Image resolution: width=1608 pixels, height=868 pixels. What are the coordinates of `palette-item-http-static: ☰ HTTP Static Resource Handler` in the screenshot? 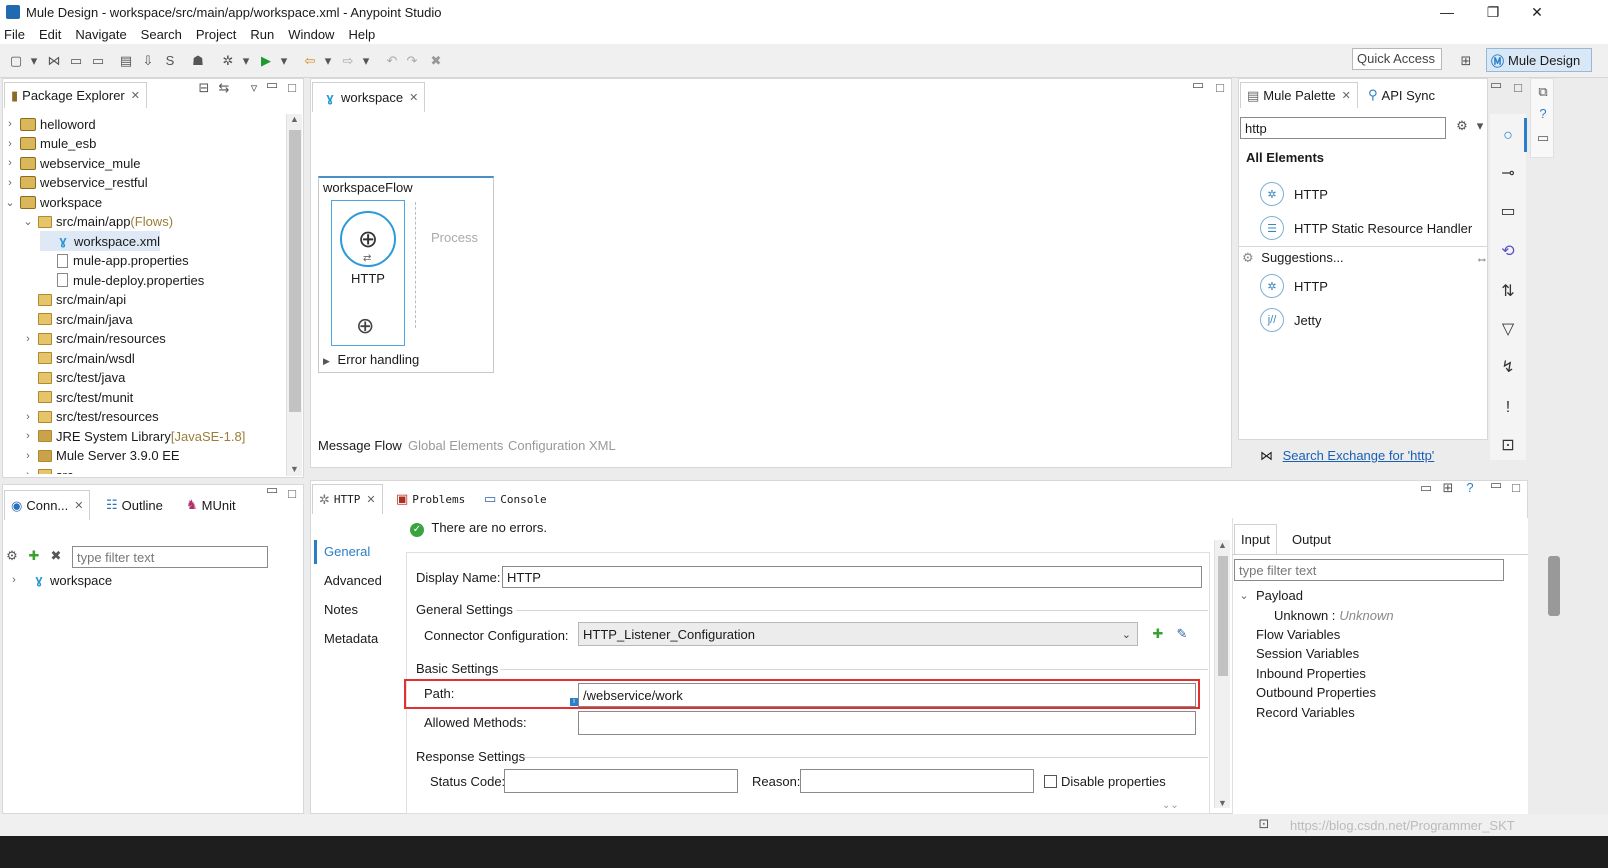 It's located at (1366, 228).